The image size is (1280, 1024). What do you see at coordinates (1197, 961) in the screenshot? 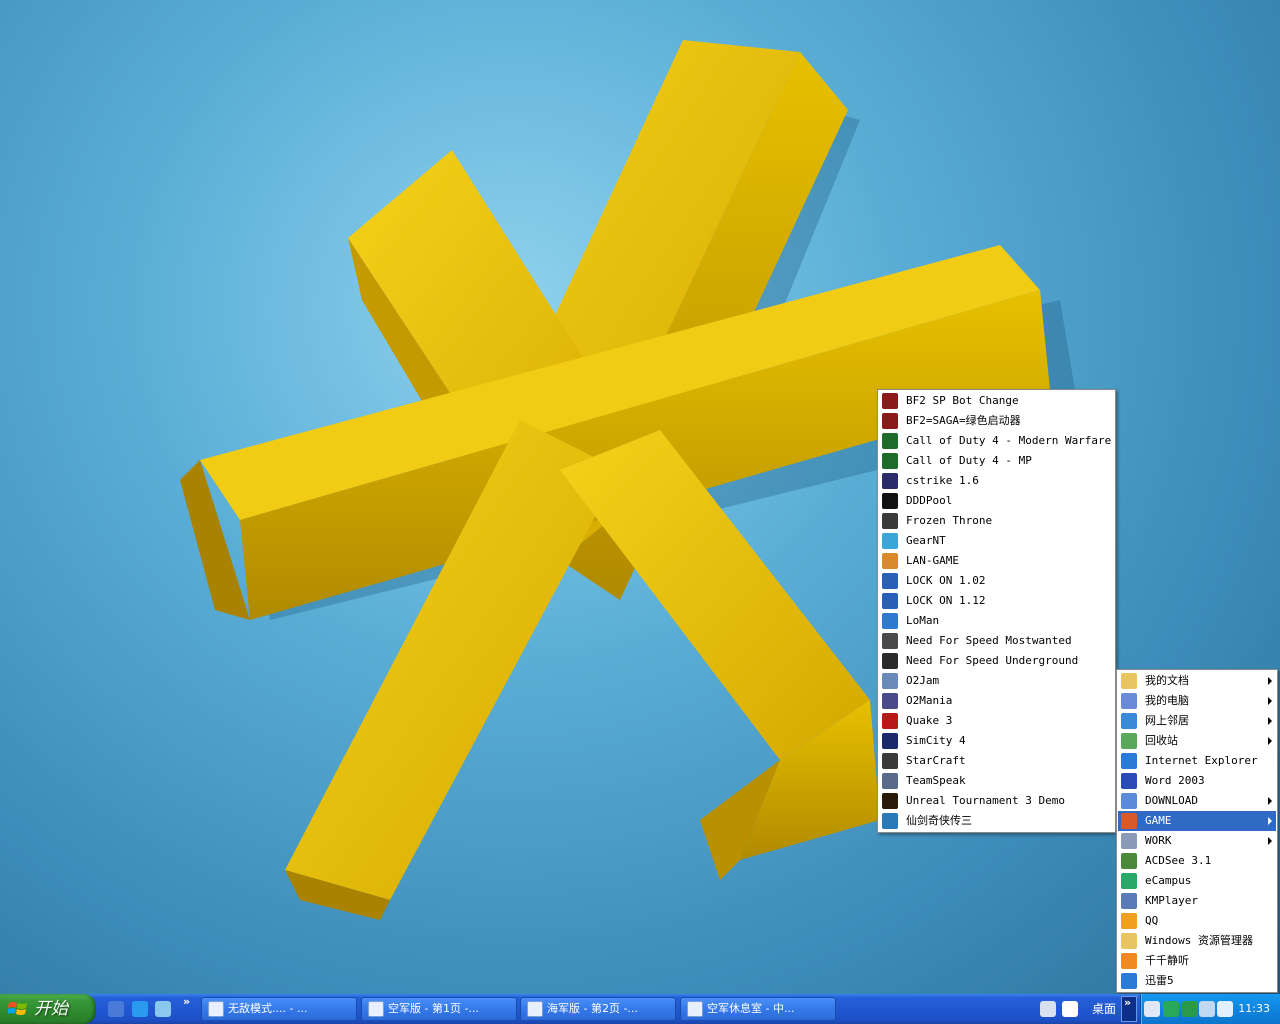
I see `menu-item-ttplayer: 千千静听` at bounding box center [1197, 961].